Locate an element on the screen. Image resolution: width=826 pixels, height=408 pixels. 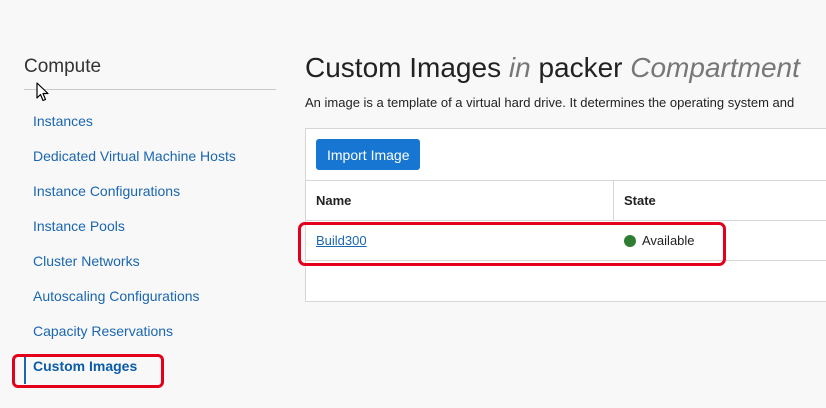
sidebar-item-capacity-reservations: Capacity Reservations is located at coordinates (150, 331).